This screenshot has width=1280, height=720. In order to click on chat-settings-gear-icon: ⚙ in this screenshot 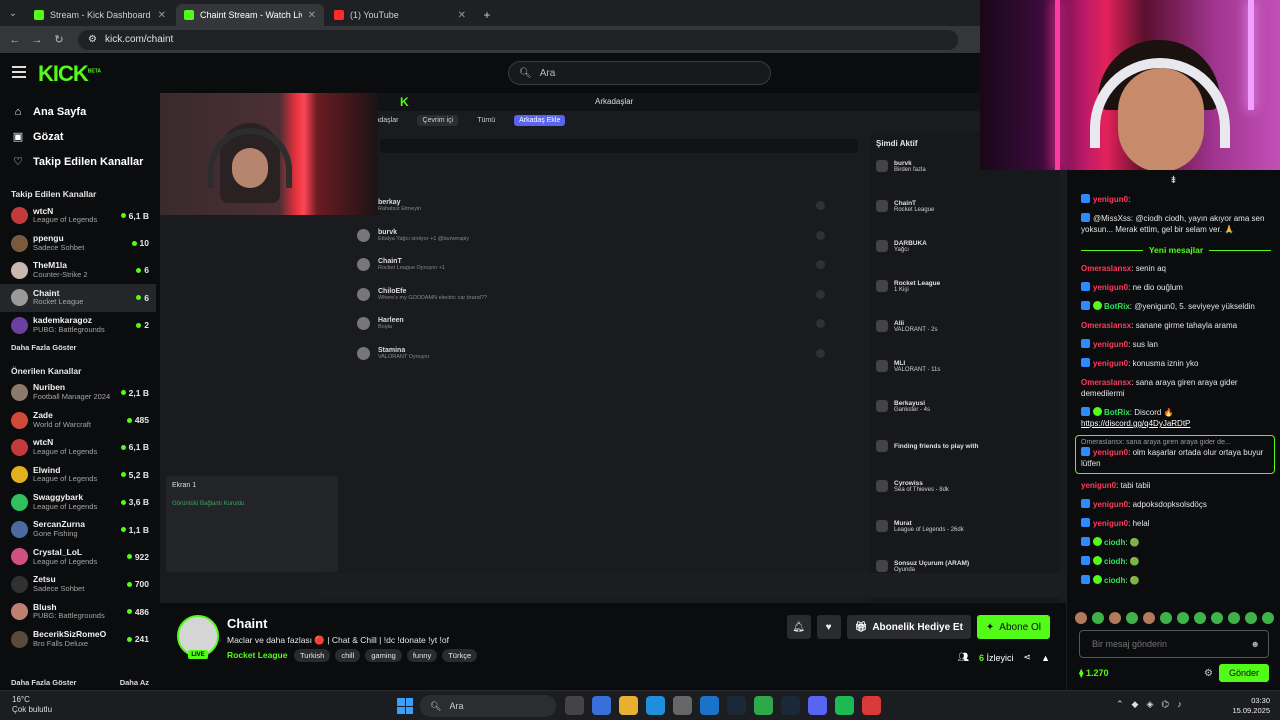, I will do `click(1208, 673)`.